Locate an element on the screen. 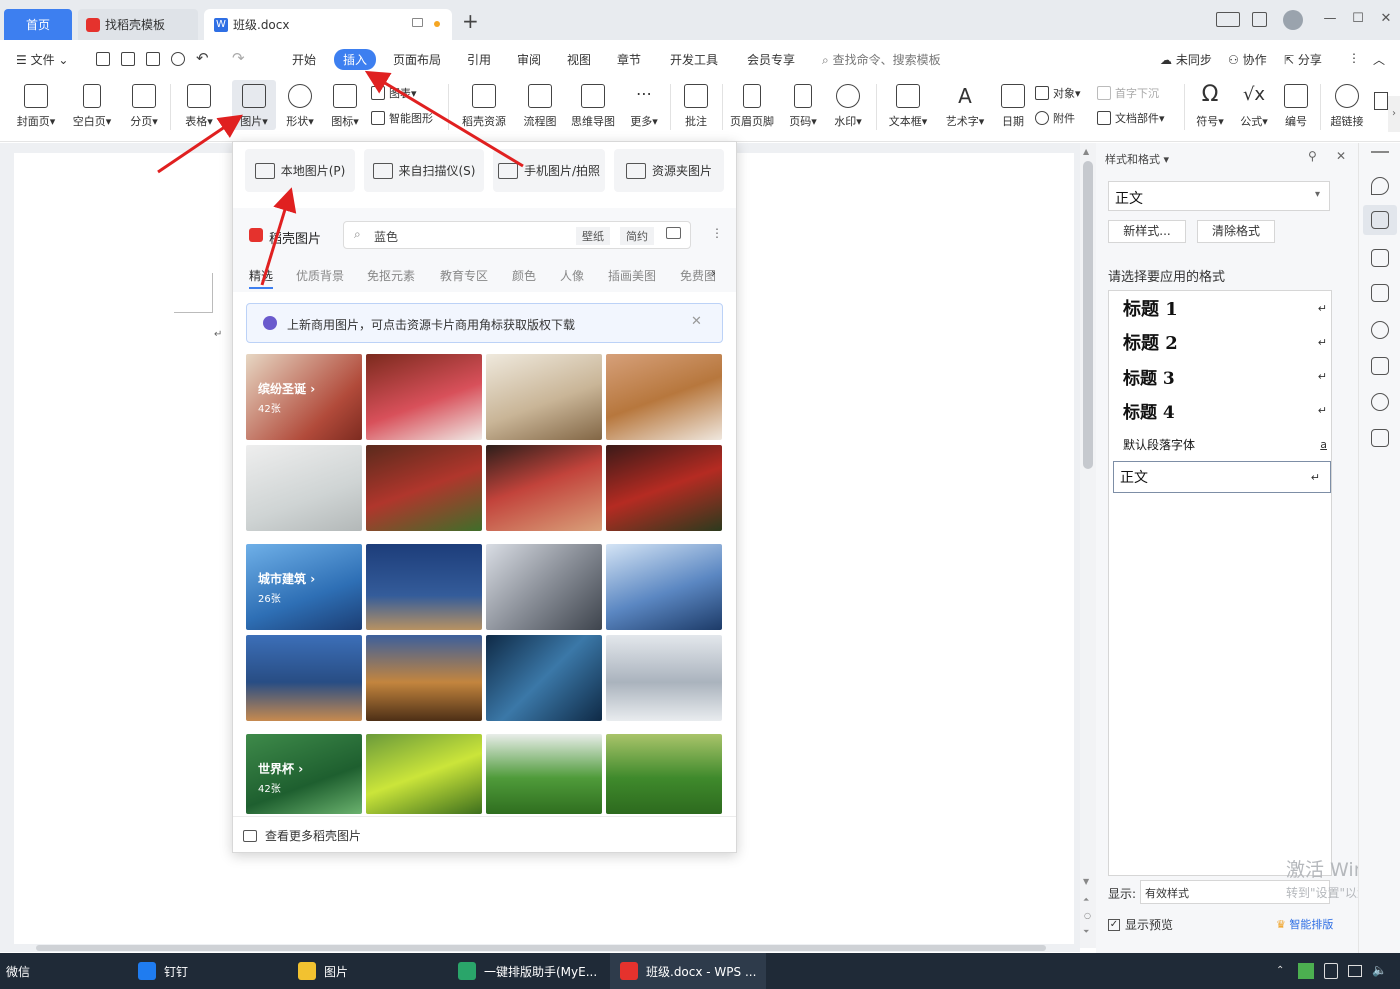 The height and width of the screenshot is (989, 1400). taskbar-wechat-label: 微信 is located at coordinates (18, 971).